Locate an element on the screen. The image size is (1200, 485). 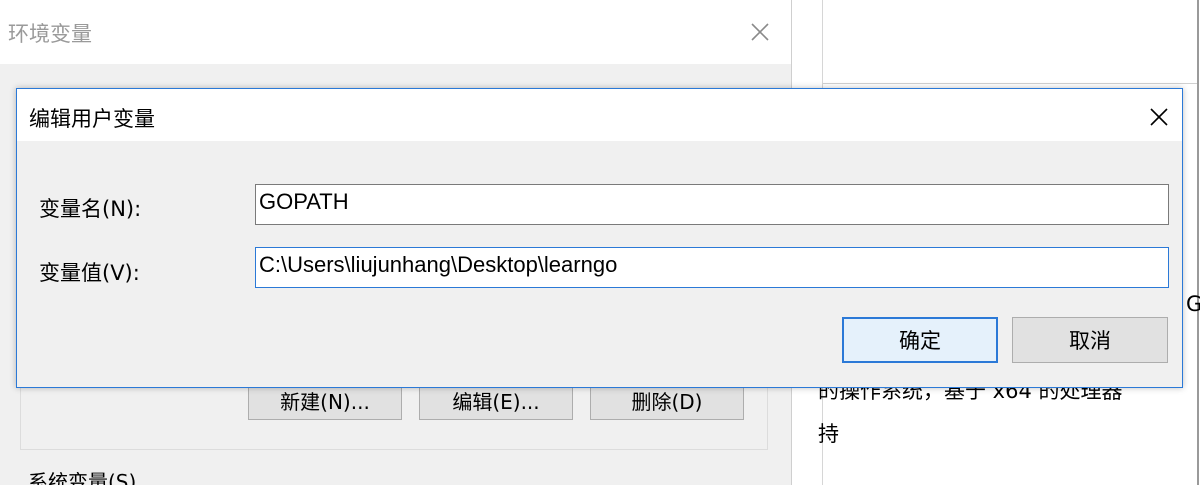
dialog-title: 编辑用户变量 is located at coordinates (92, 119).